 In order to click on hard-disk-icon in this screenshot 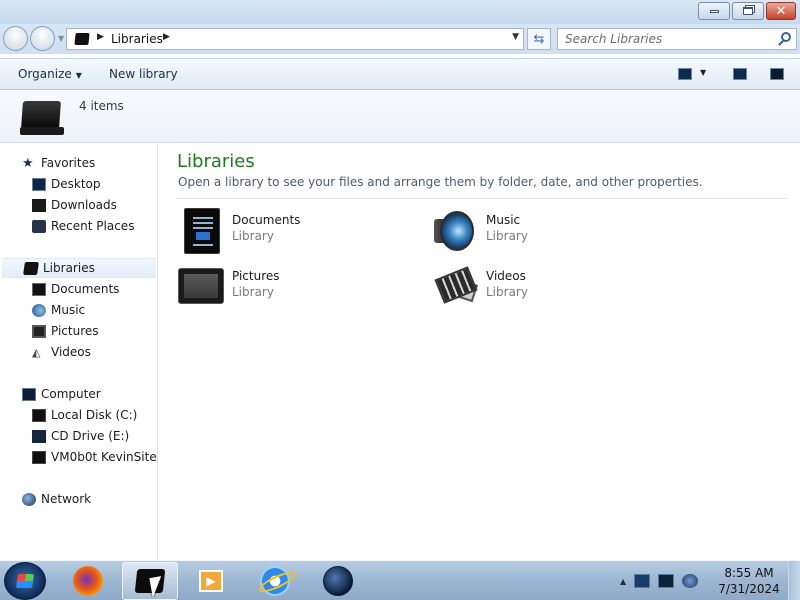, I will do `click(39, 415)`.